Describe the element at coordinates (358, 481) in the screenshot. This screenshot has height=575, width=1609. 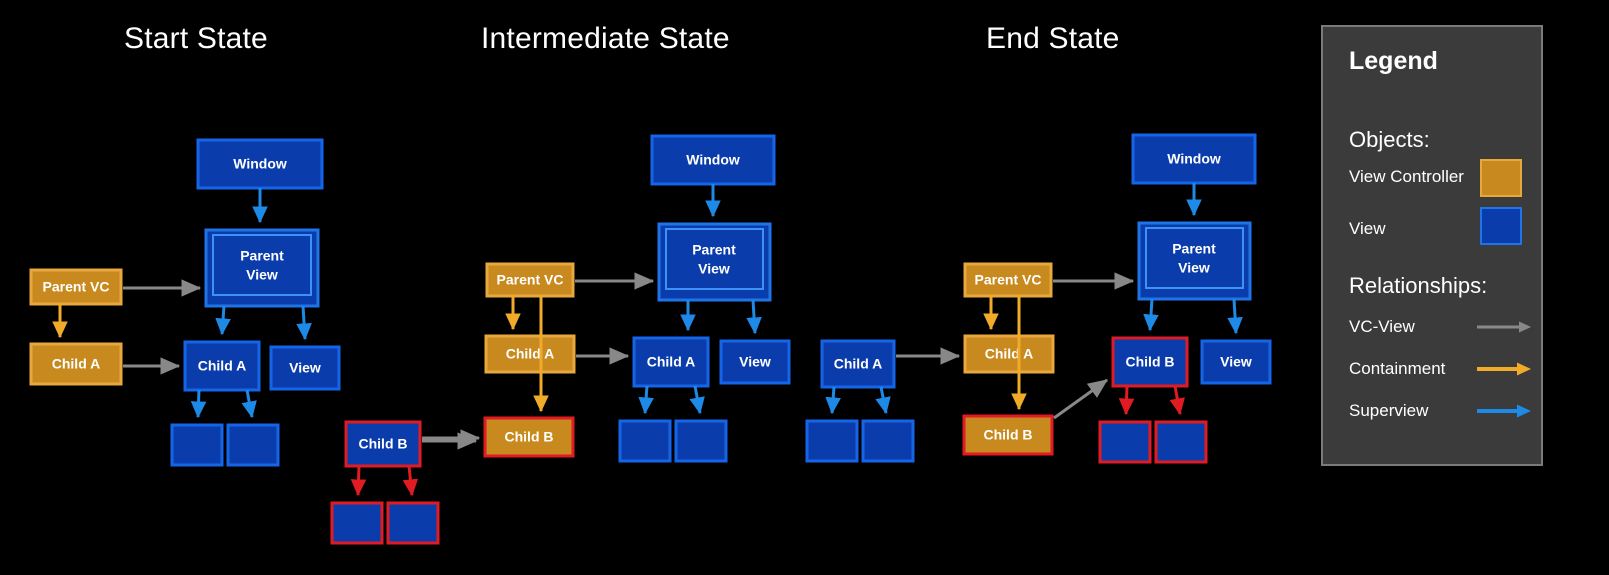
I see `start-arrow-childb-to-sub1` at that location.